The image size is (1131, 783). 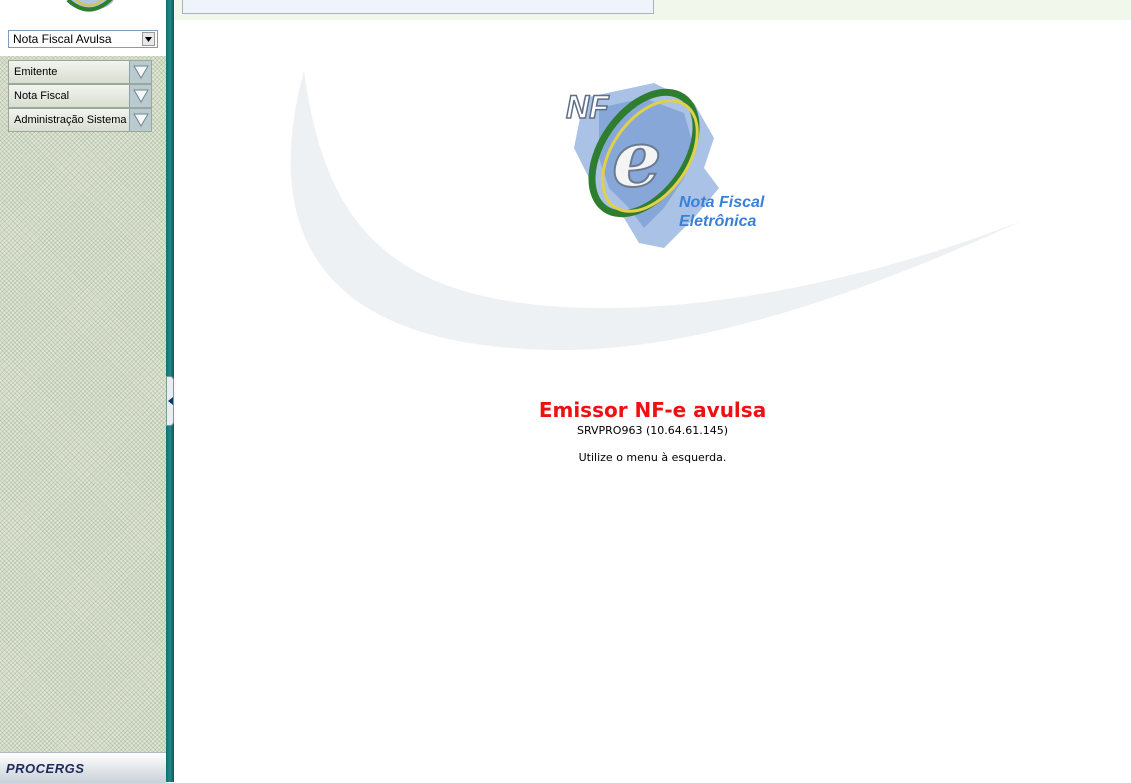 What do you see at coordinates (83, 28) in the screenshot?
I see `sidebar-header: Nota Fiscal Avulsa` at bounding box center [83, 28].